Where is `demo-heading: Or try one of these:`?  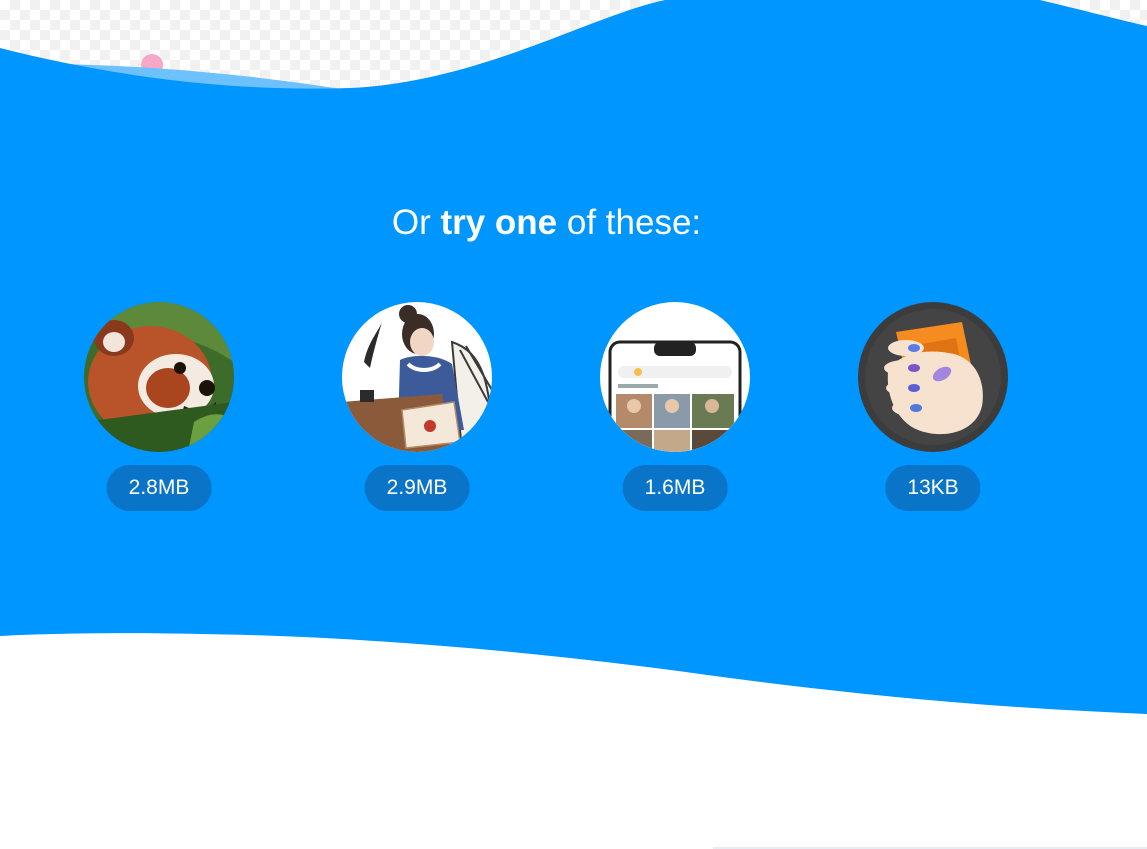 demo-heading: Or try one of these: is located at coordinates (546, 223).